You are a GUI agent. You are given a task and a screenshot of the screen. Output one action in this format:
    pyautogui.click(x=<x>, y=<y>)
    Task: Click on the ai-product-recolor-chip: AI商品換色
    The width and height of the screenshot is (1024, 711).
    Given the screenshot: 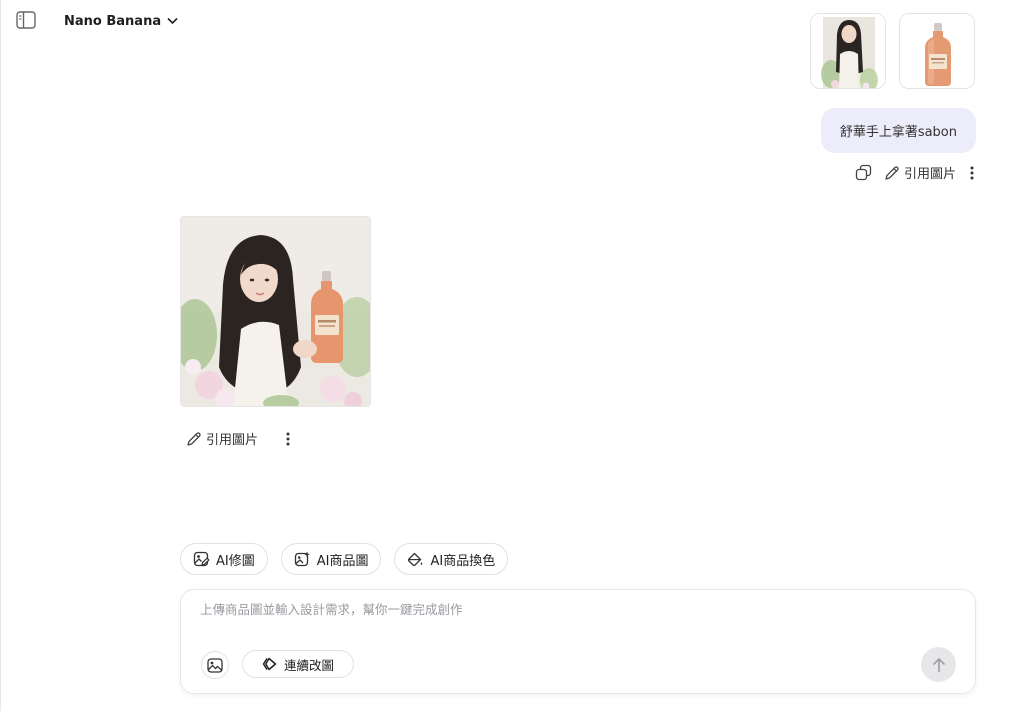 What is the action you would take?
    pyautogui.click(x=451, y=559)
    